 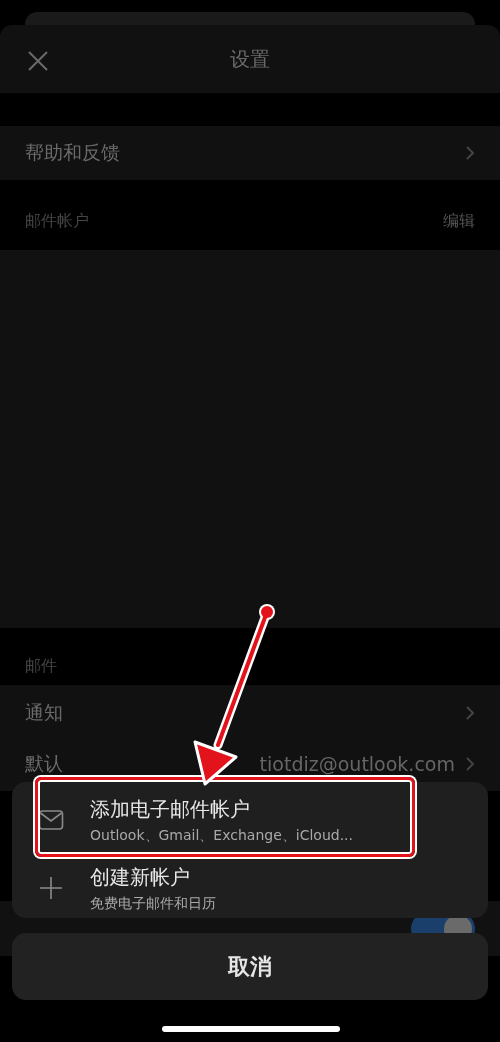 What do you see at coordinates (250, 888) in the screenshot?
I see `menu-option: 创建新帐户 免费电子邮件和日历` at bounding box center [250, 888].